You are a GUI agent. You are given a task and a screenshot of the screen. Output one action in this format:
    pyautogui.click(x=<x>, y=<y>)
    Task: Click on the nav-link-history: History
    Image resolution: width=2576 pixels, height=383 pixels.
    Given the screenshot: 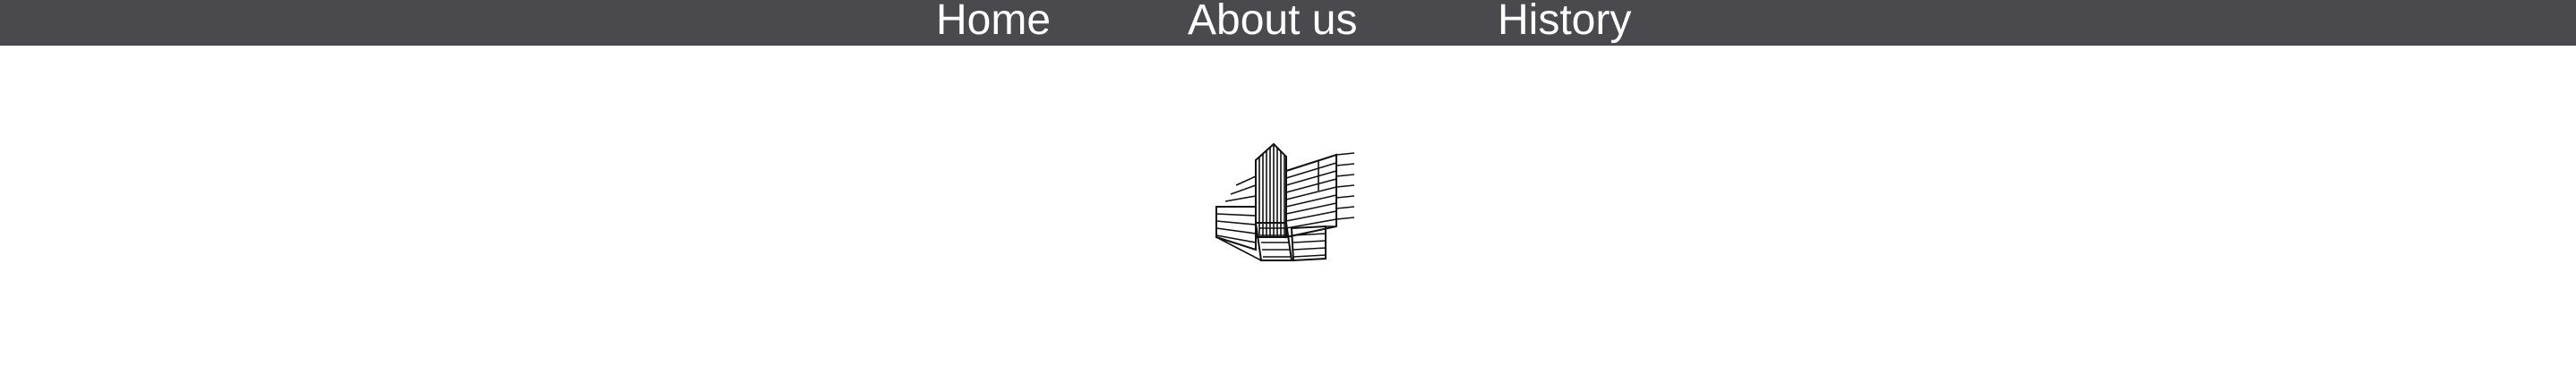 What is the action you would take?
    pyautogui.click(x=1564, y=23)
    